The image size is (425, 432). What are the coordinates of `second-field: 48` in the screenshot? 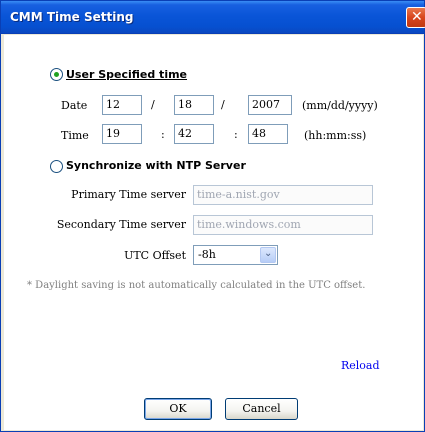 It's located at (268, 134).